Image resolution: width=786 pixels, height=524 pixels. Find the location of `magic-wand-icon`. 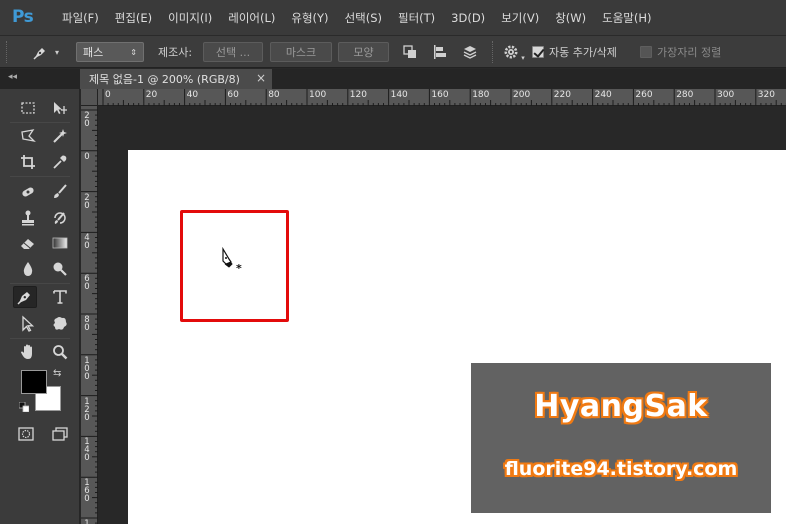

magic-wand-icon is located at coordinates (60, 136).